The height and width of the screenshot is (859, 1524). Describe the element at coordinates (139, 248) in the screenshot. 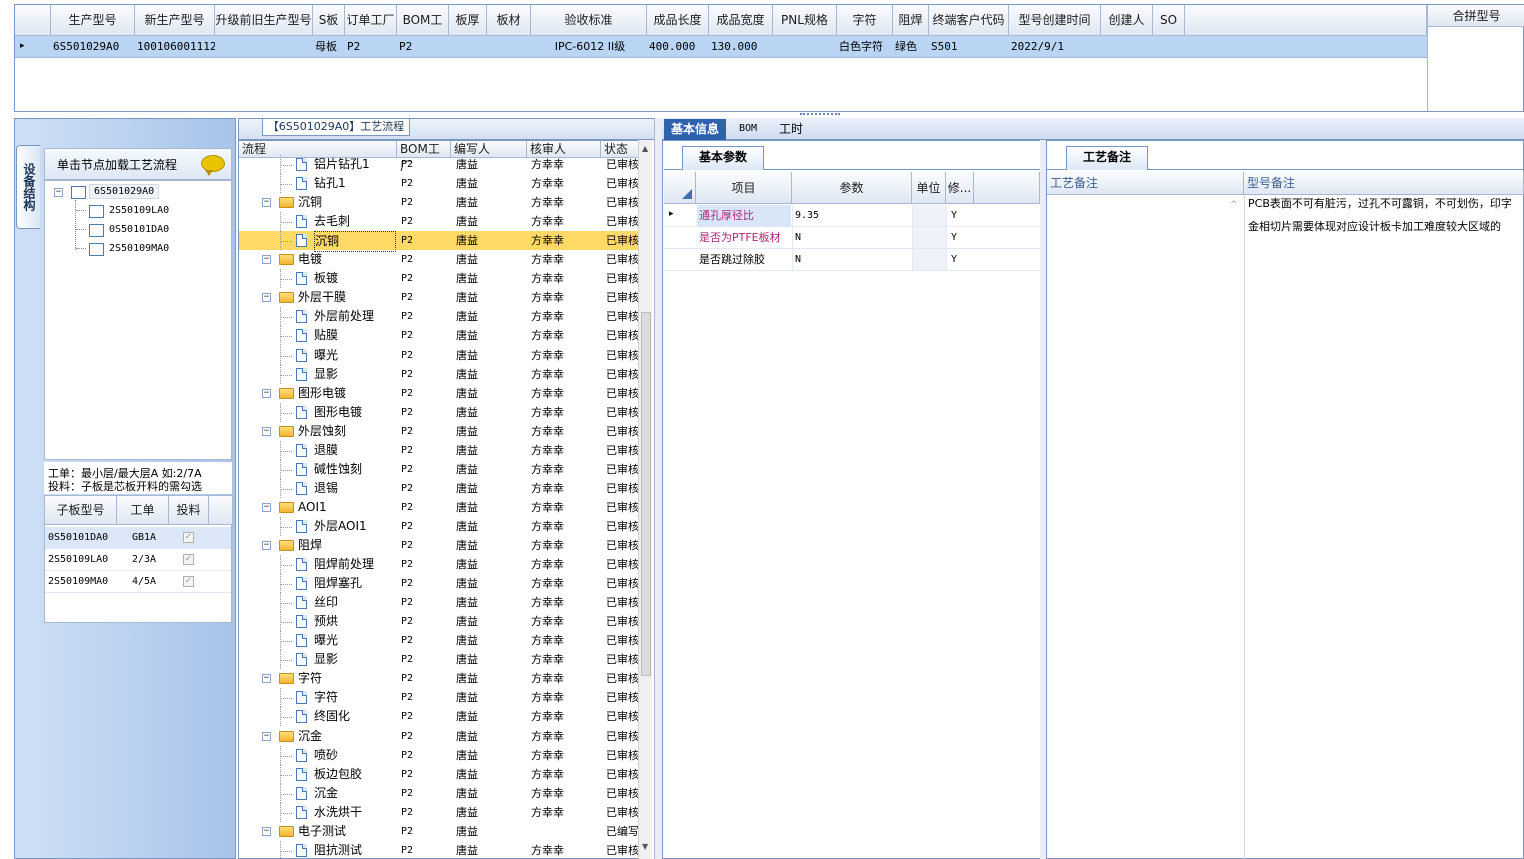

I see `tree-node-label: 2S50109MA0` at that location.